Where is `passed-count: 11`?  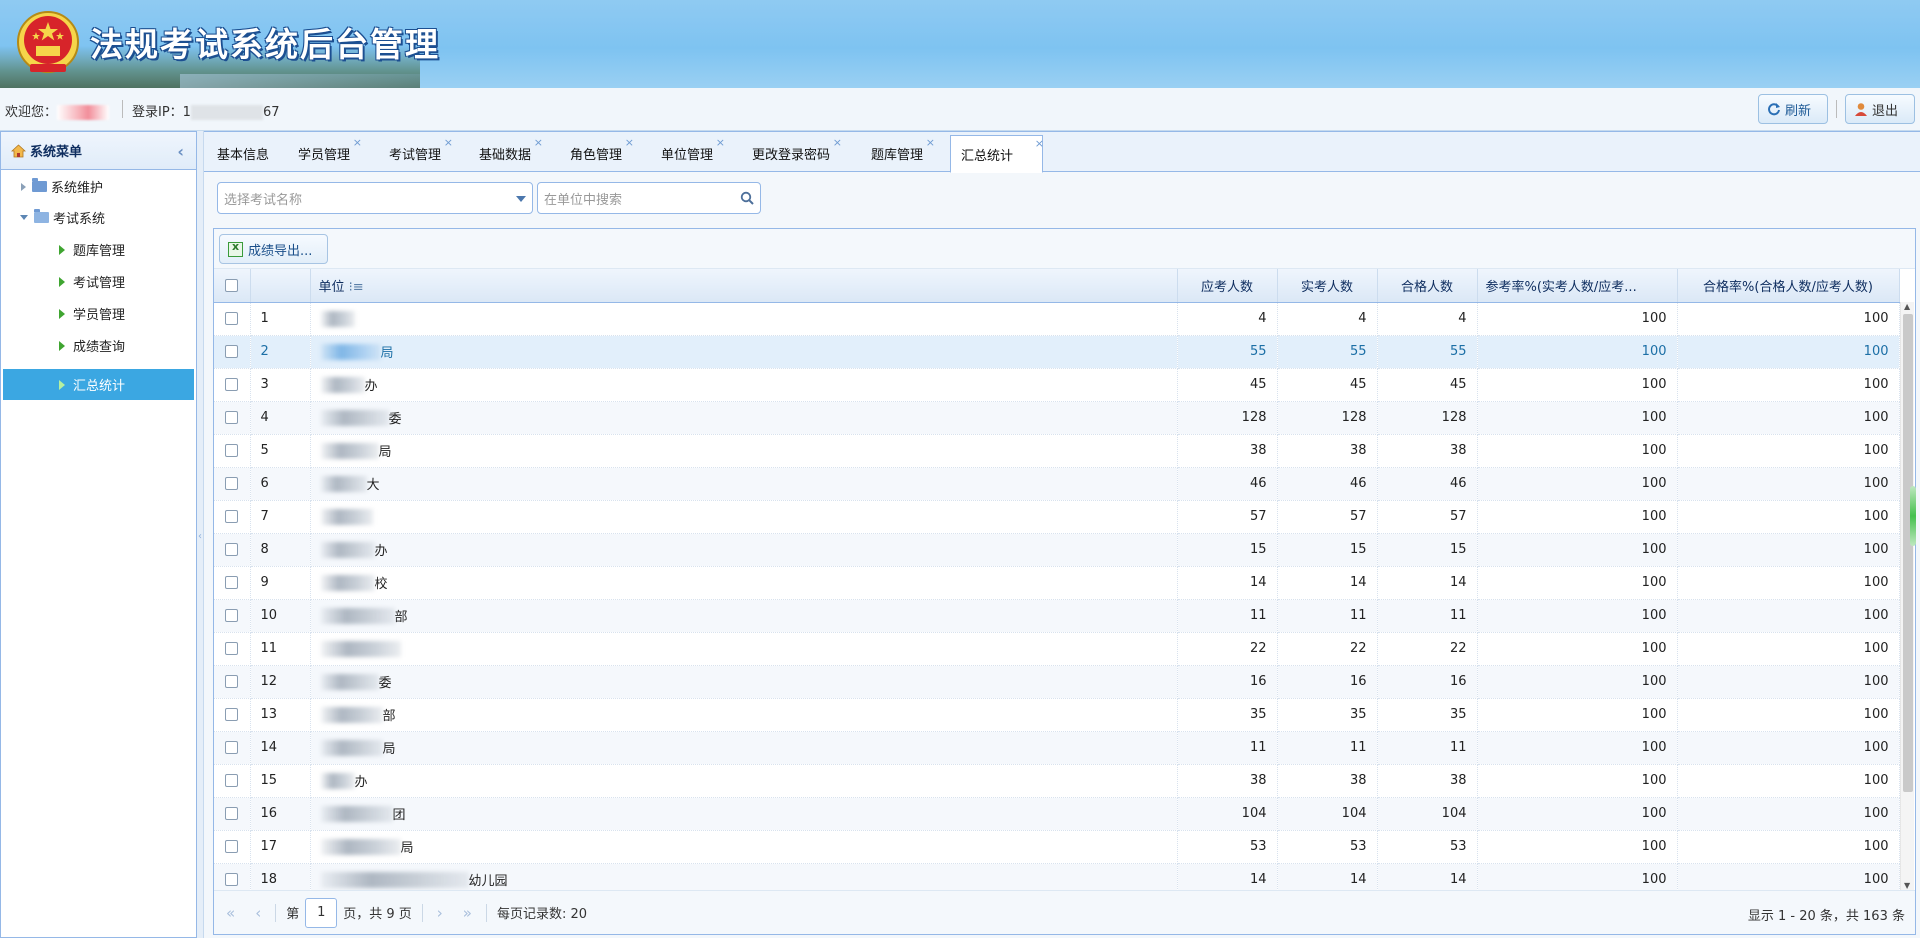
passed-count: 11 is located at coordinates (1427, 616).